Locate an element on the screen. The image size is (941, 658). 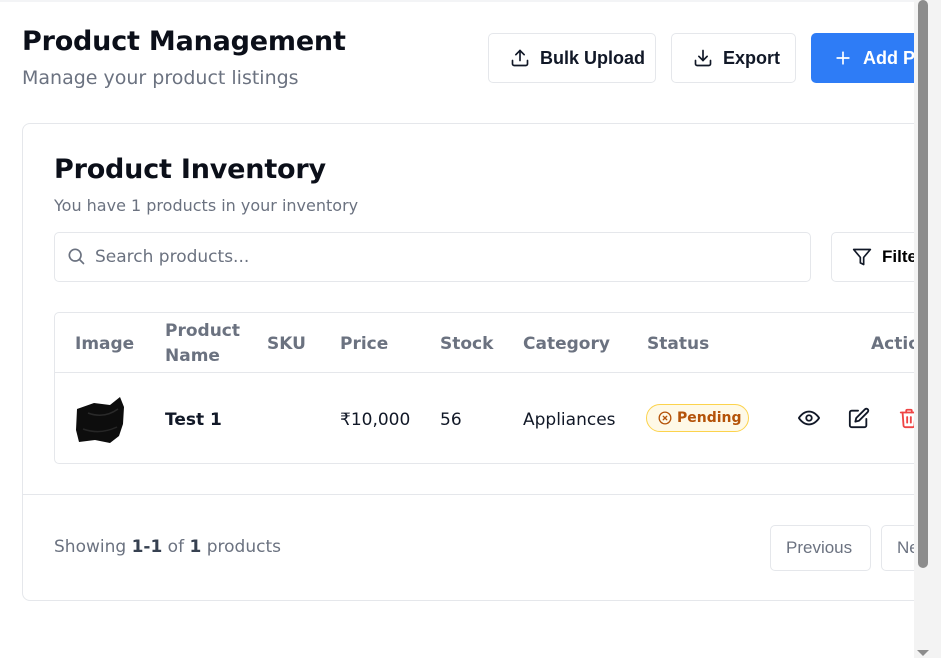
stock-cell: 56 is located at coordinates (451, 420).